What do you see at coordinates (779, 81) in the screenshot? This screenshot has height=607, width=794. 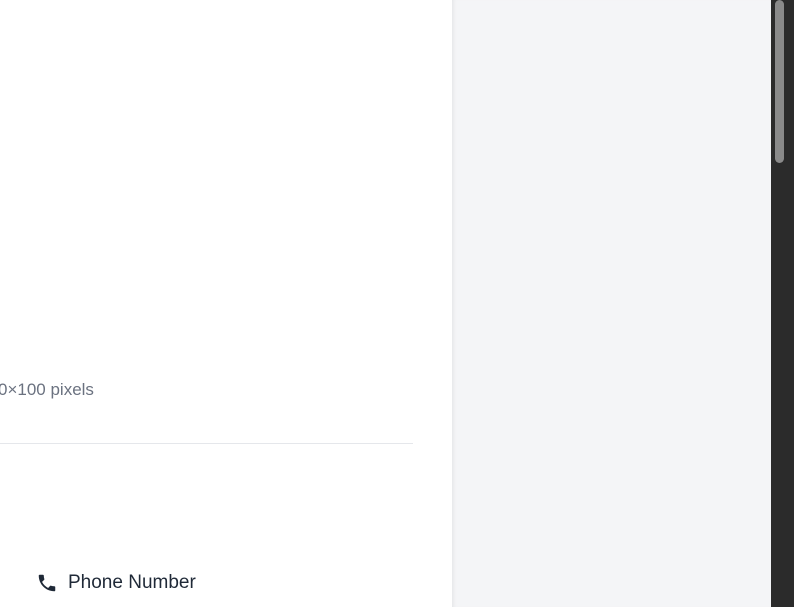 I see `scrollbar-thumb` at bounding box center [779, 81].